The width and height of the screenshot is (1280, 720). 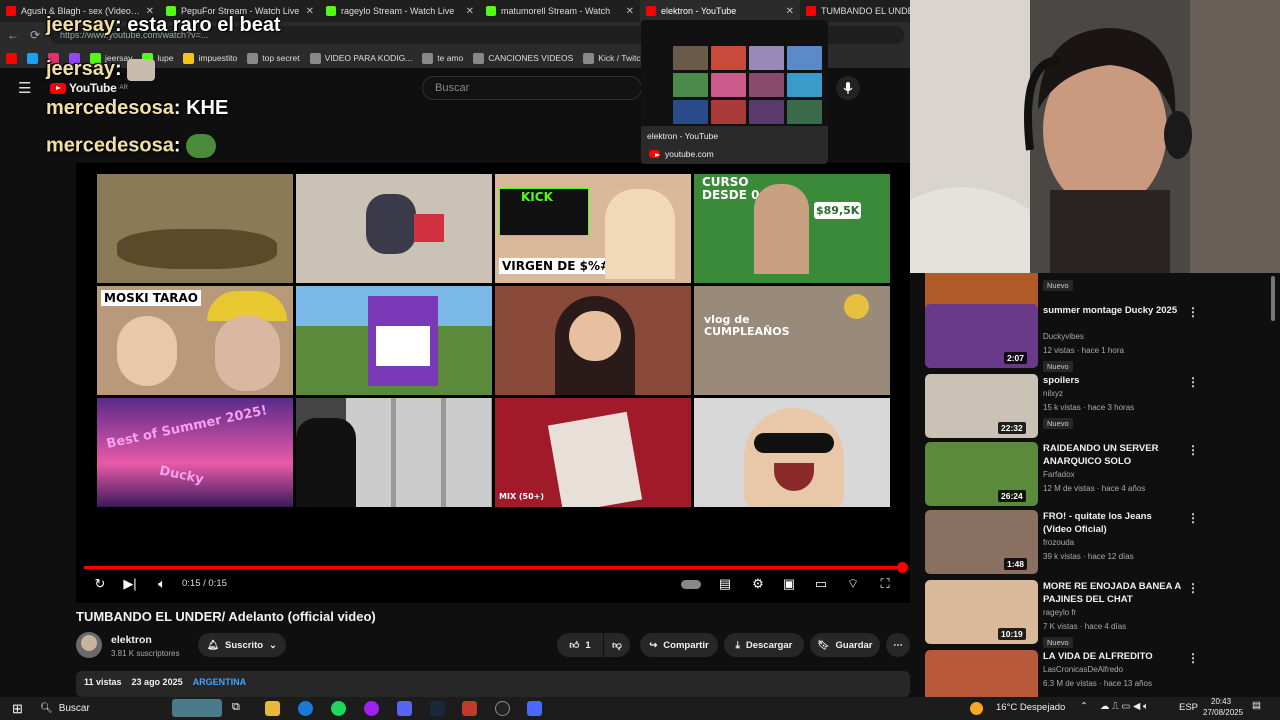 What do you see at coordinates (437, 708) in the screenshot?
I see `steam-icon` at bounding box center [437, 708].